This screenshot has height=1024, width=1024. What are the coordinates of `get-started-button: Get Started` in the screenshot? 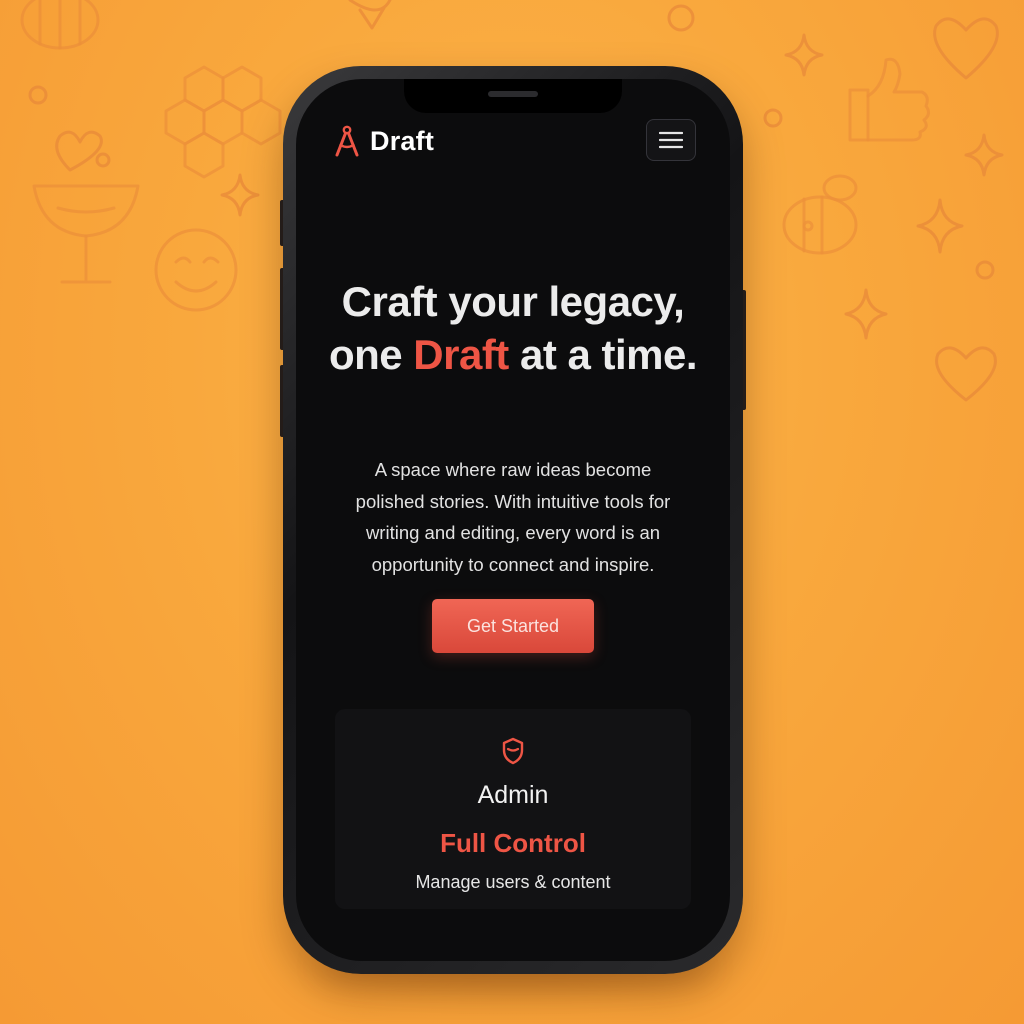 It's located at (513, 626).